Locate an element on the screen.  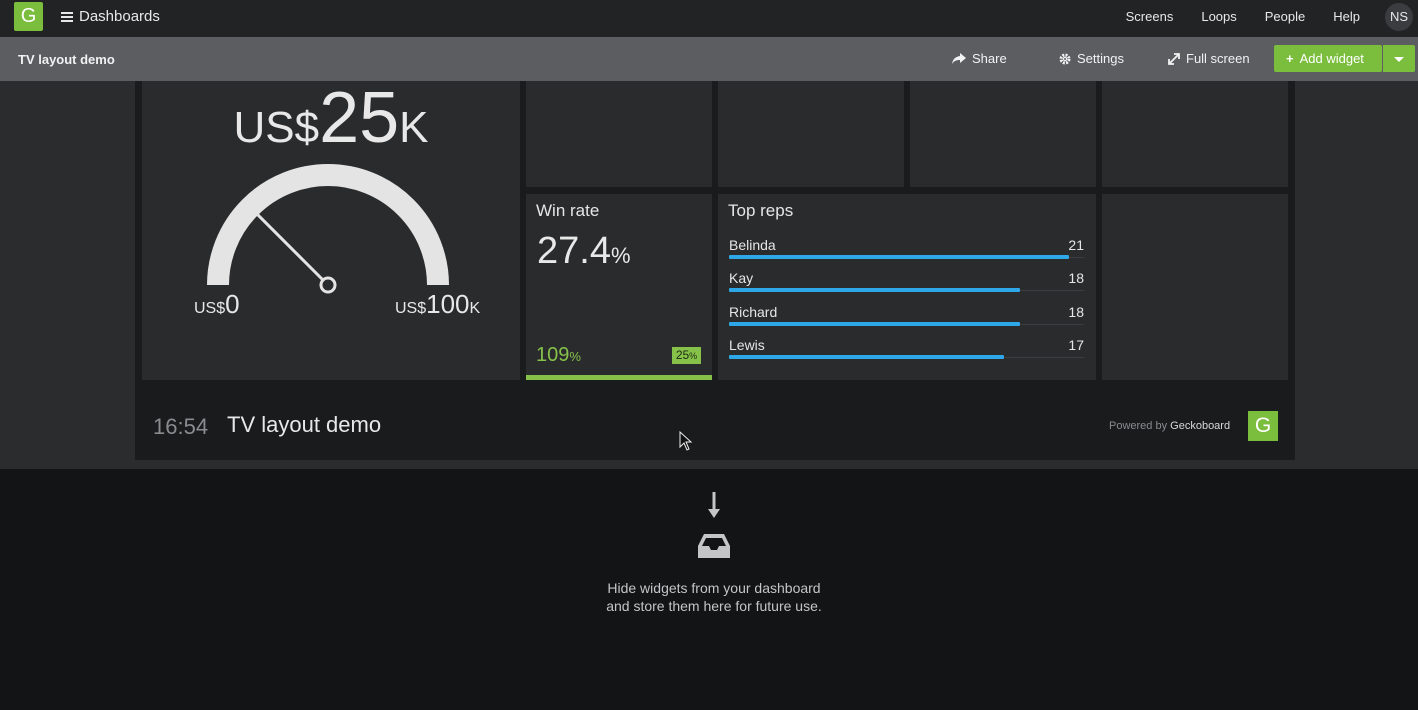
nav-link-help: Help is located at coordinates (1346, 16).